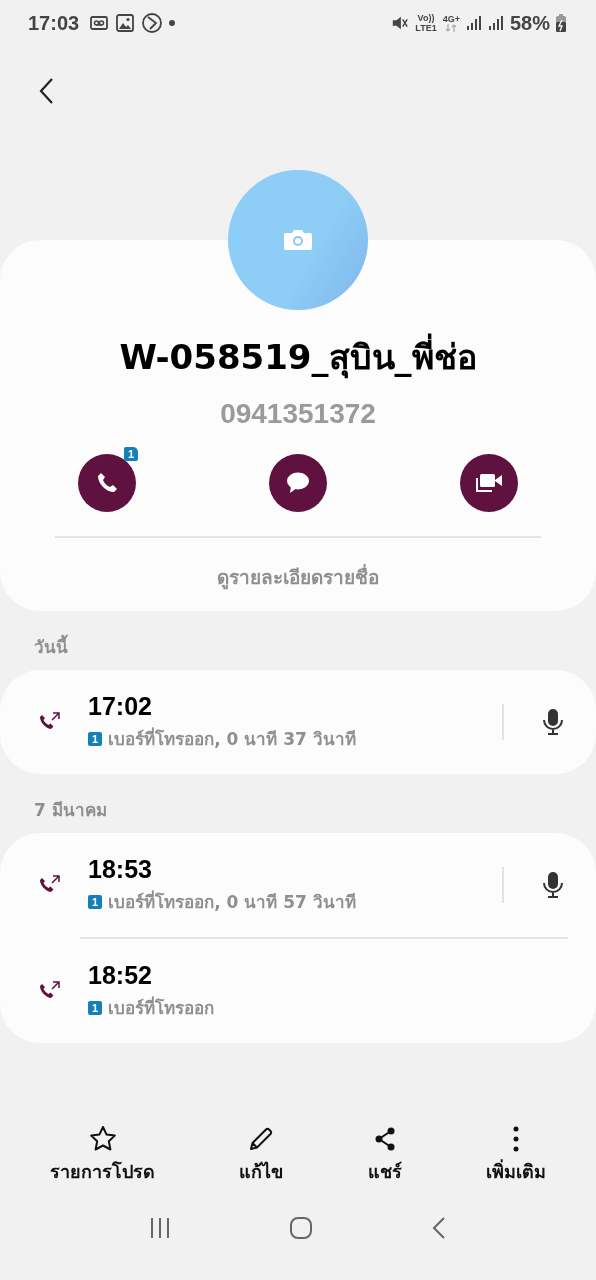 The width and height of the screenshot is (596, 1280). I want to click on call-description: เบอร์ที่โทรออก, 0 นาที 37 วินาที, so click(232, 738).